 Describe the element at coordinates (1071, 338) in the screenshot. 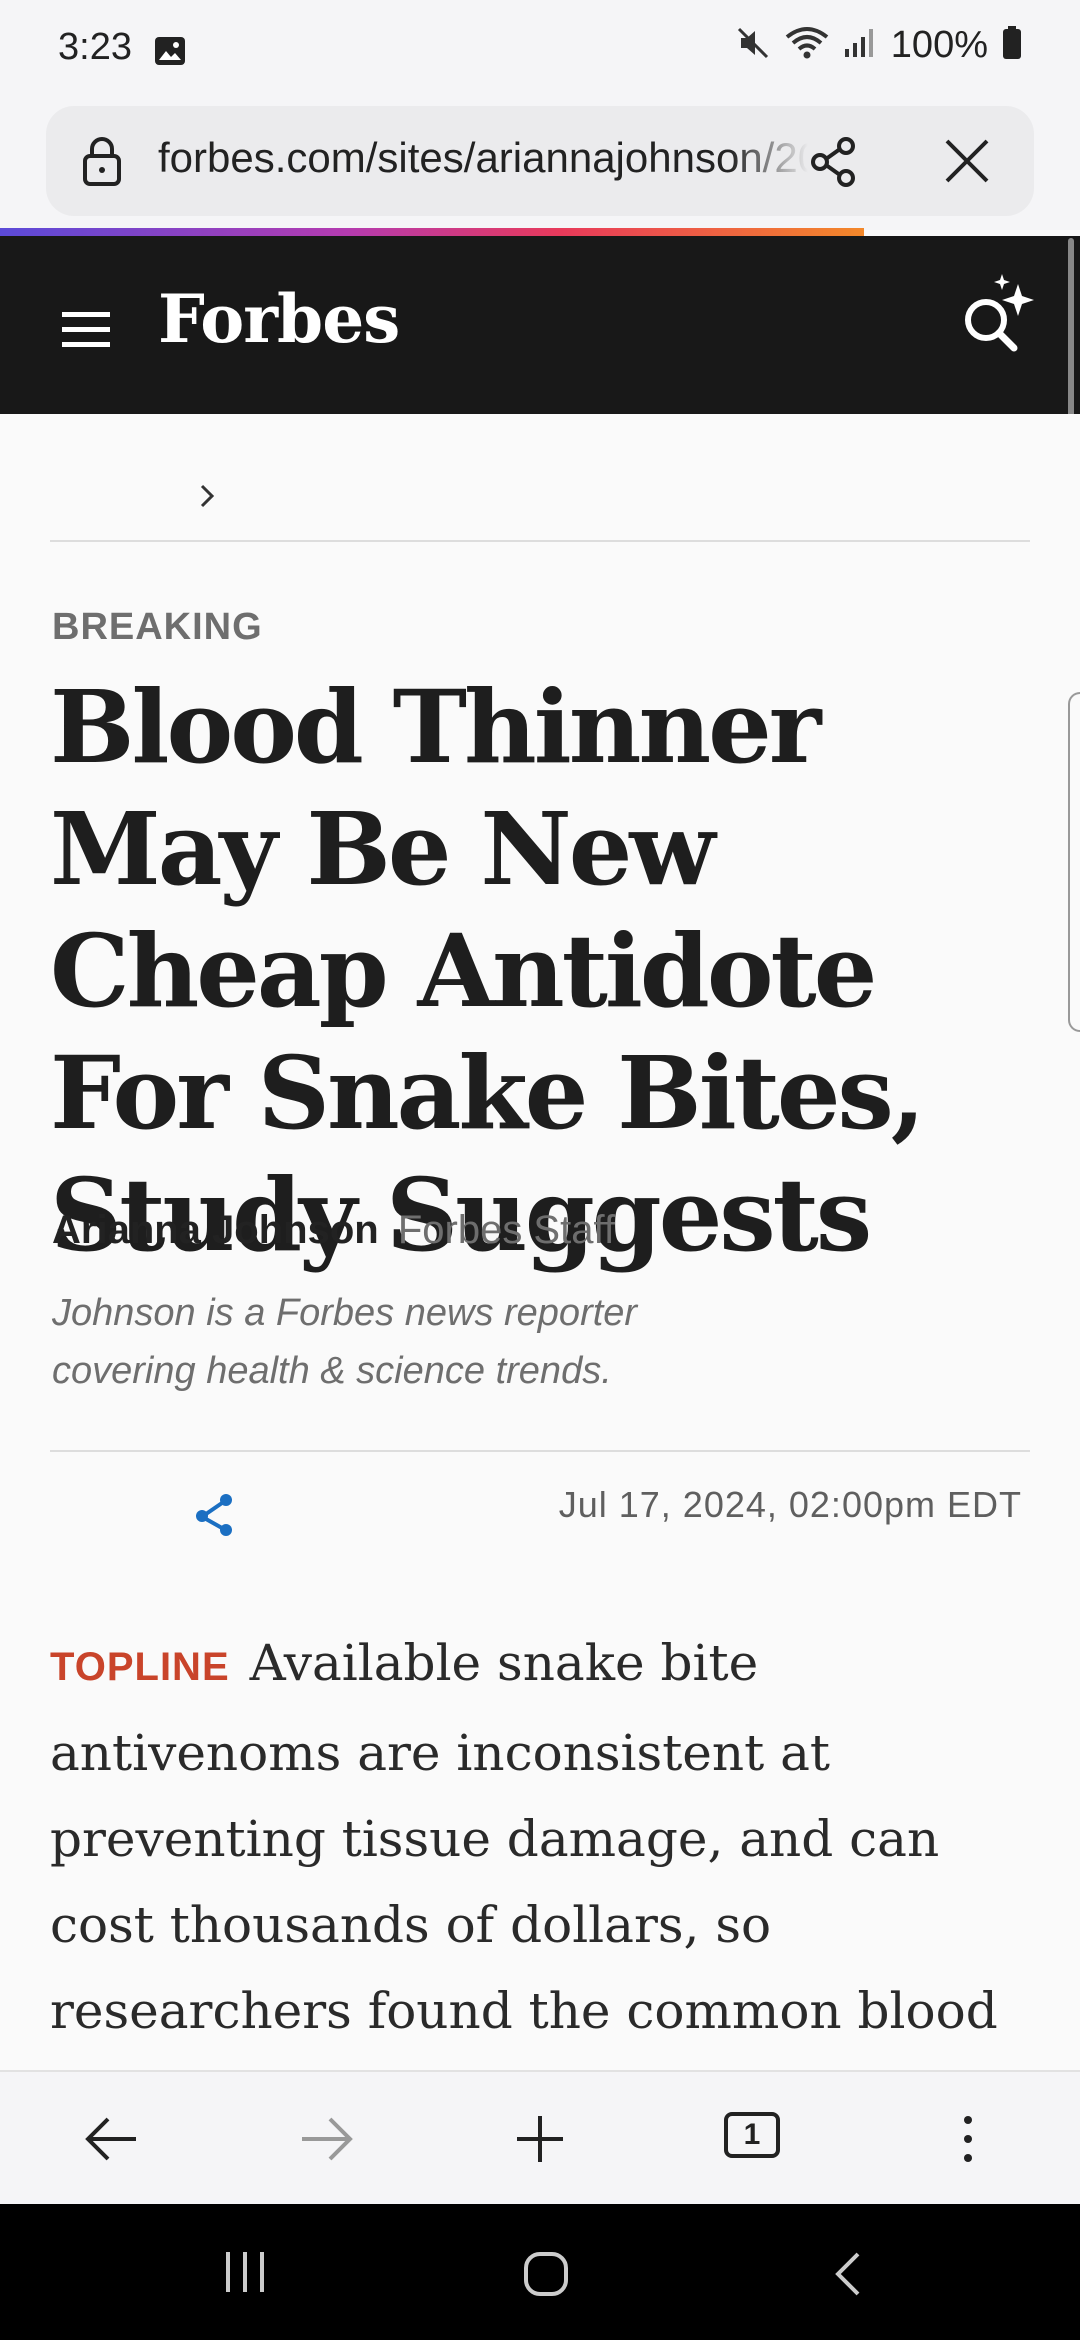

I see `page-scrollbar` at that location.